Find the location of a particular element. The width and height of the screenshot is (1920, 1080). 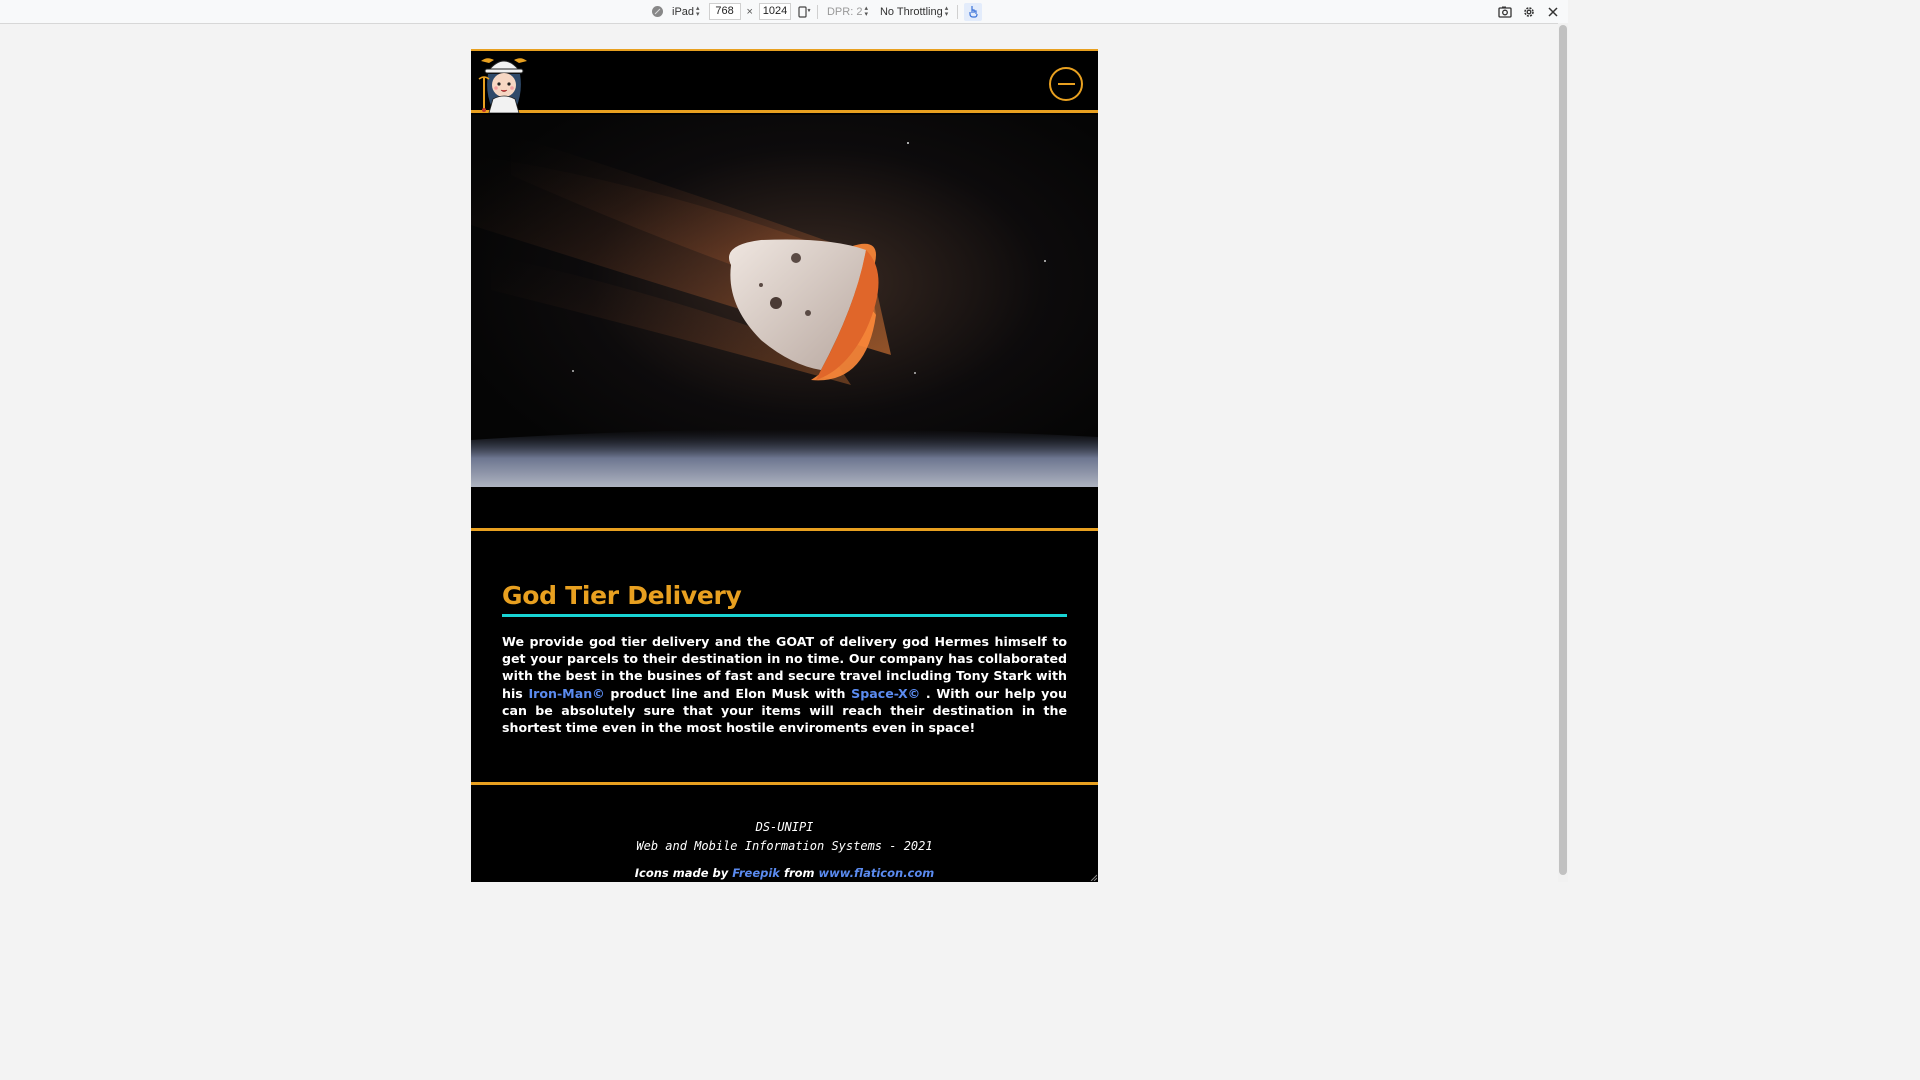

device-toolbar-right is located at coordinates (1529, 11).